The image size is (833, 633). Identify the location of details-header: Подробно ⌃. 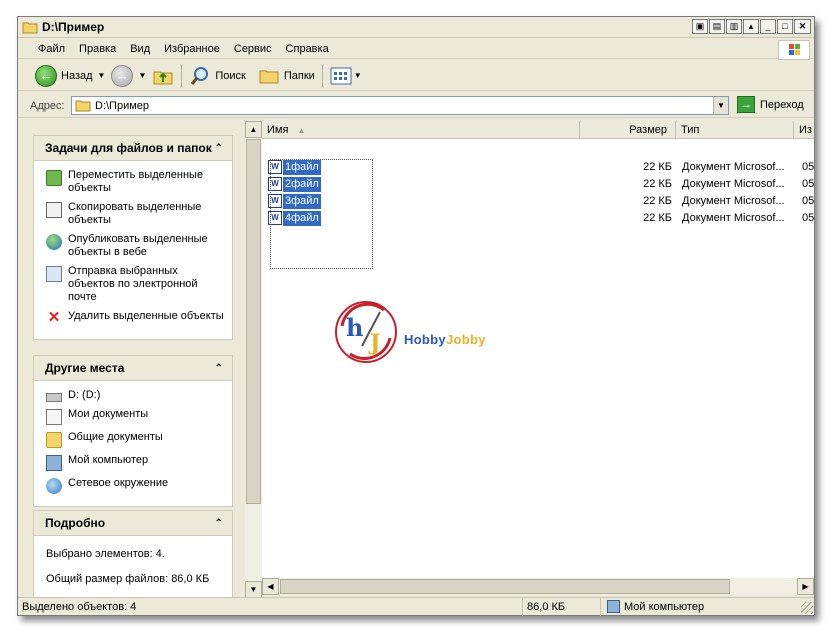
(133, 523).